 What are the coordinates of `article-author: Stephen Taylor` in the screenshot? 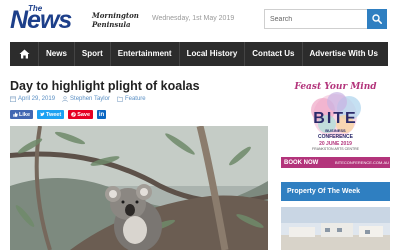 It's located at (86, 99).